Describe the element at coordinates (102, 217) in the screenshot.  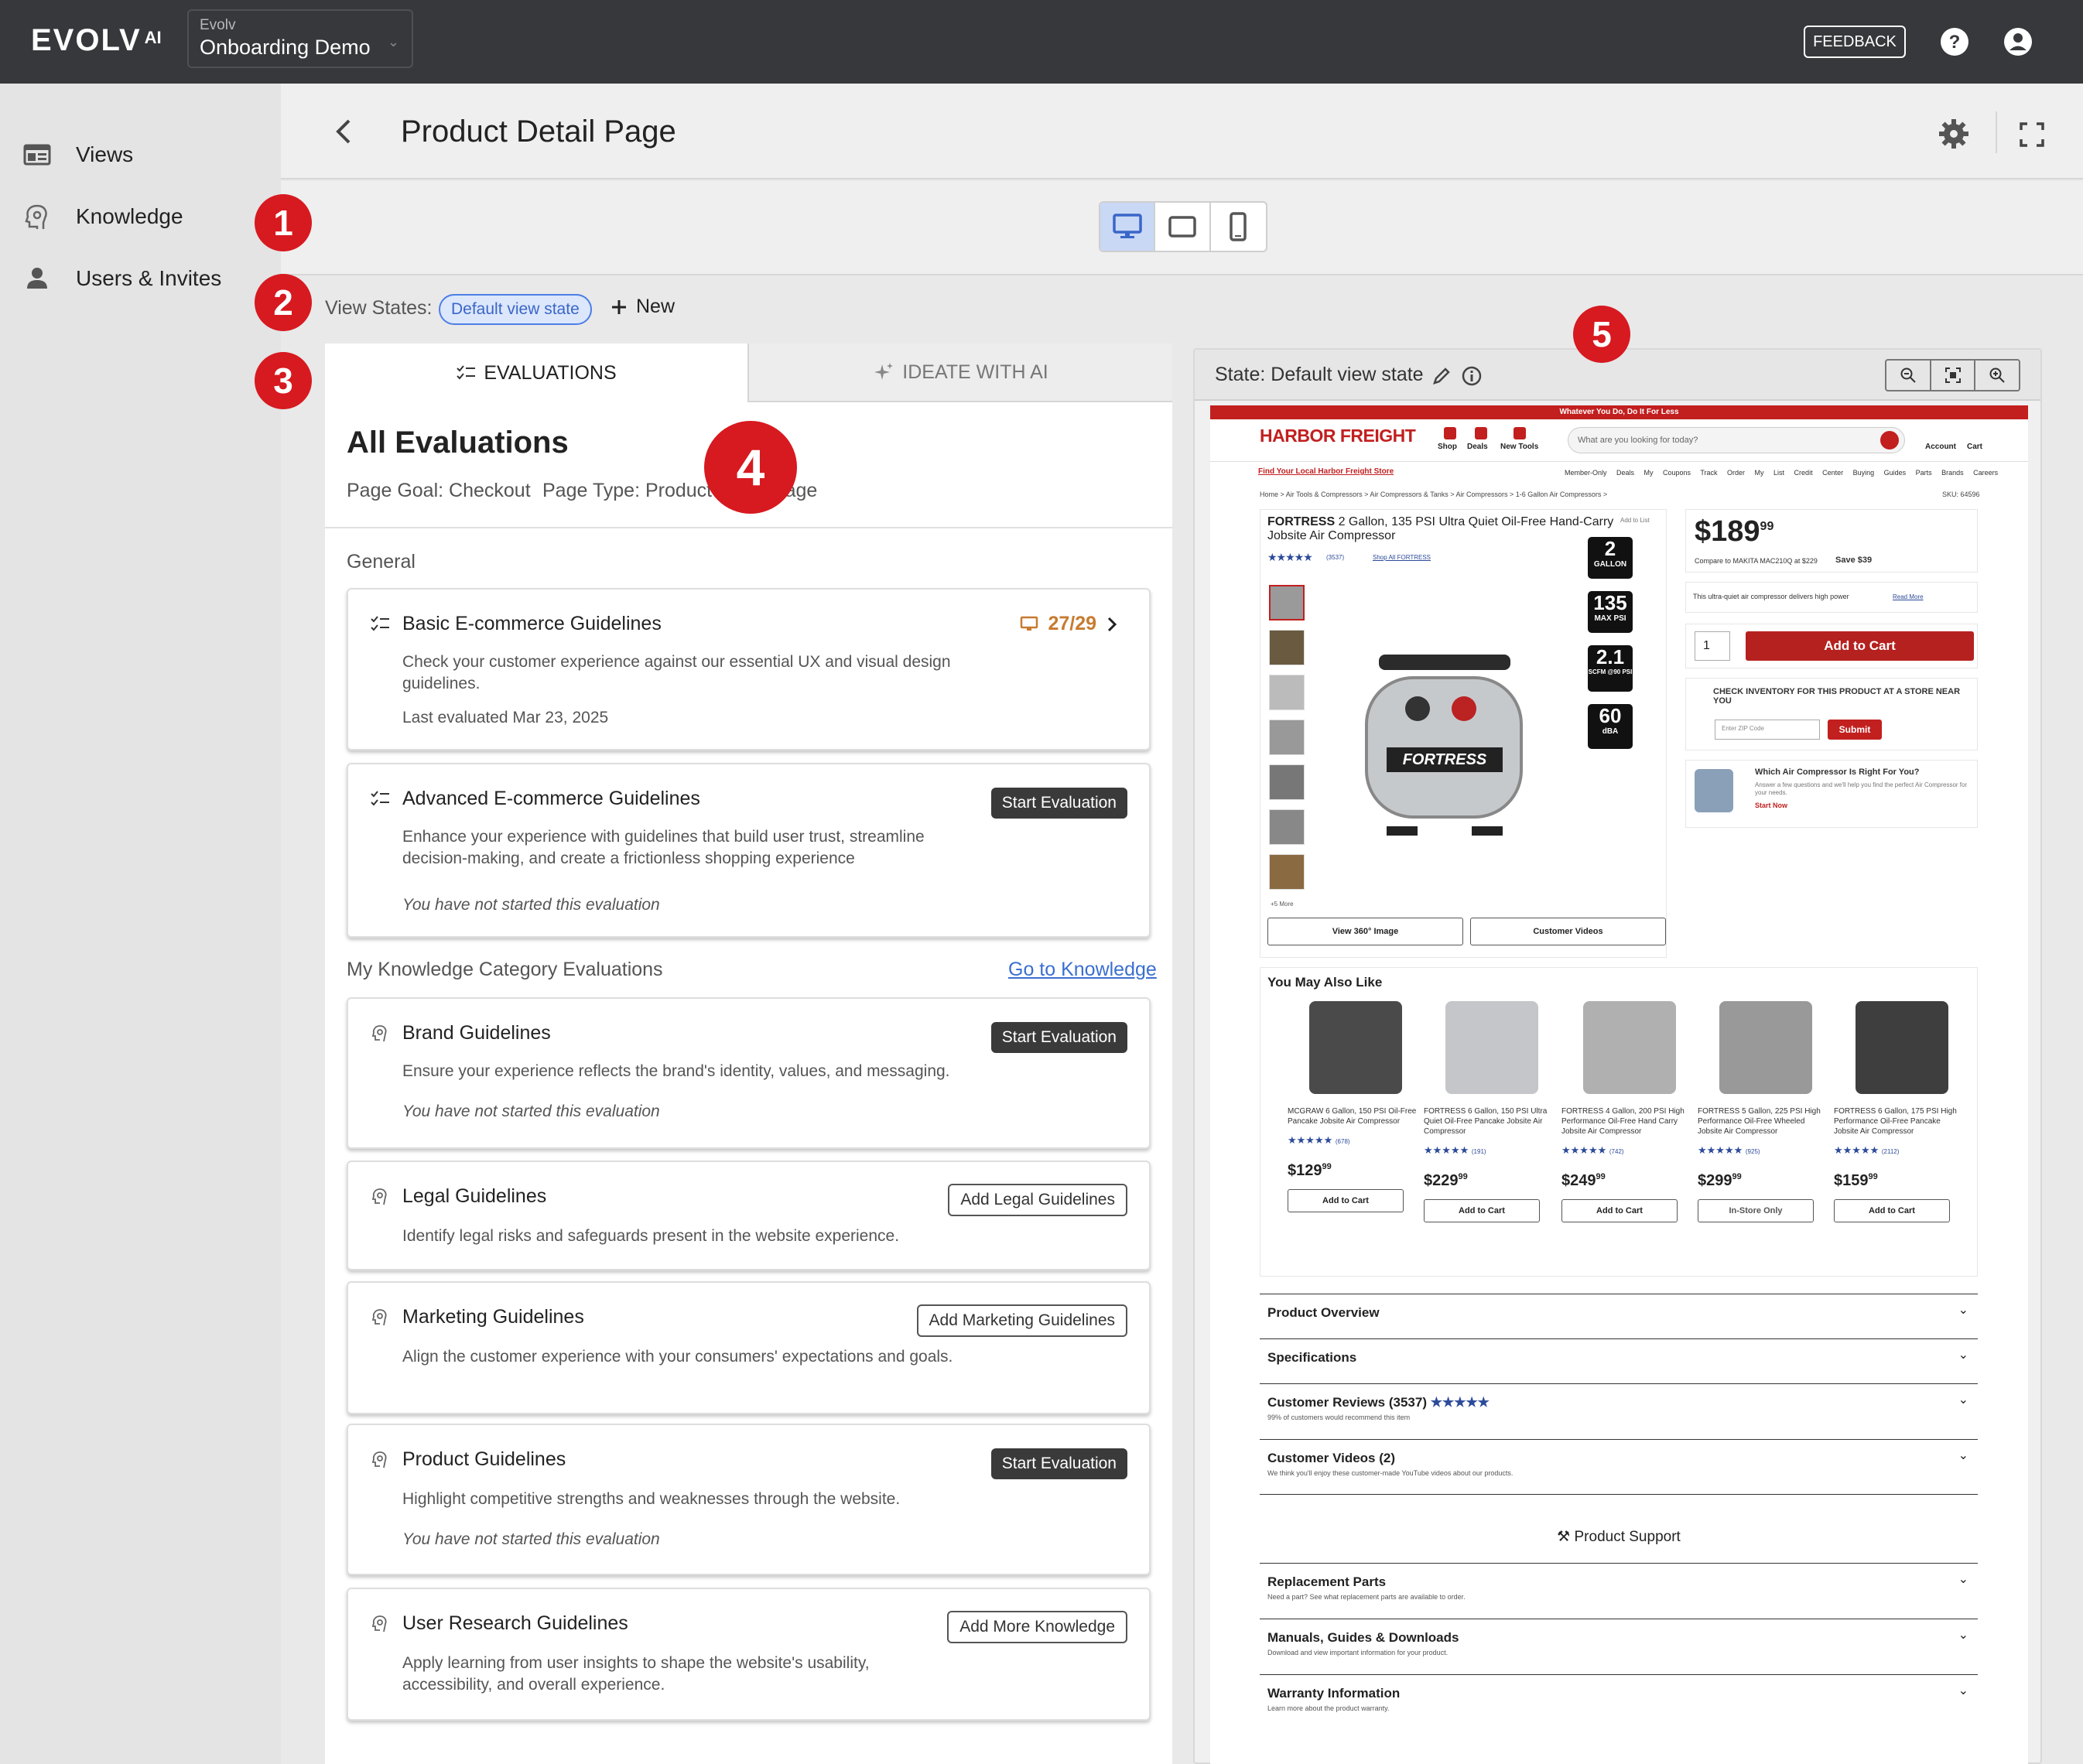
I see `sidebar-item-knowledge: Knowledge` at that location.